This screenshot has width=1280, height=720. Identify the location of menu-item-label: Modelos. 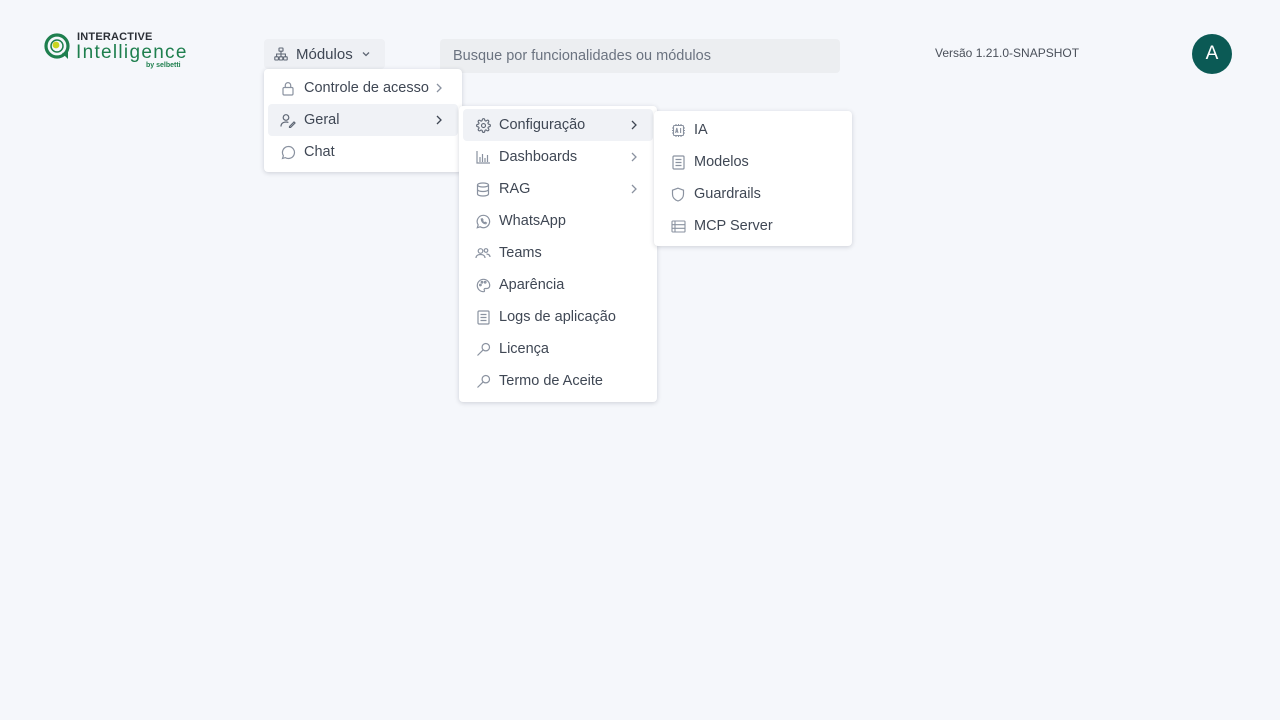
(721, 162).